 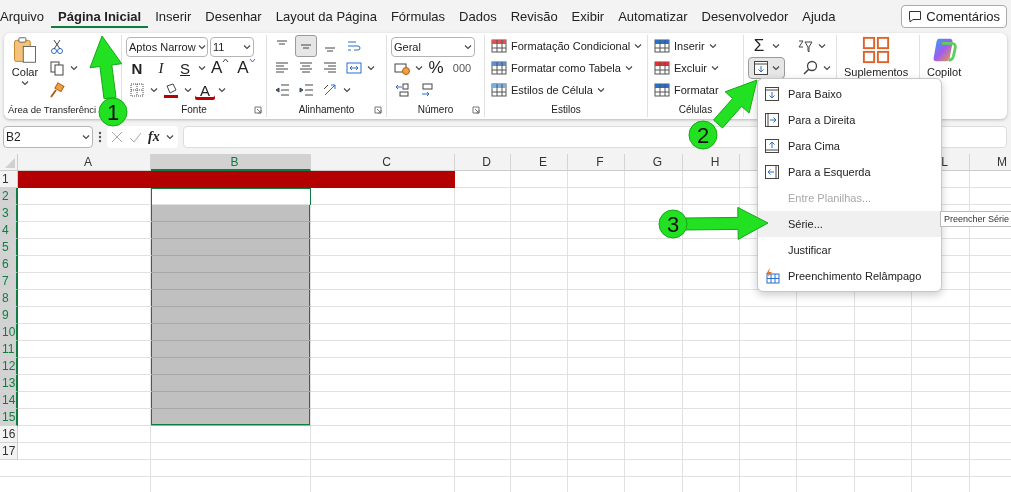 What do you see at coordinates (567, 46) in the screenshot?
I see `conditional-formatting-button: Formatação Condicional` at bounding box center [567, 46].